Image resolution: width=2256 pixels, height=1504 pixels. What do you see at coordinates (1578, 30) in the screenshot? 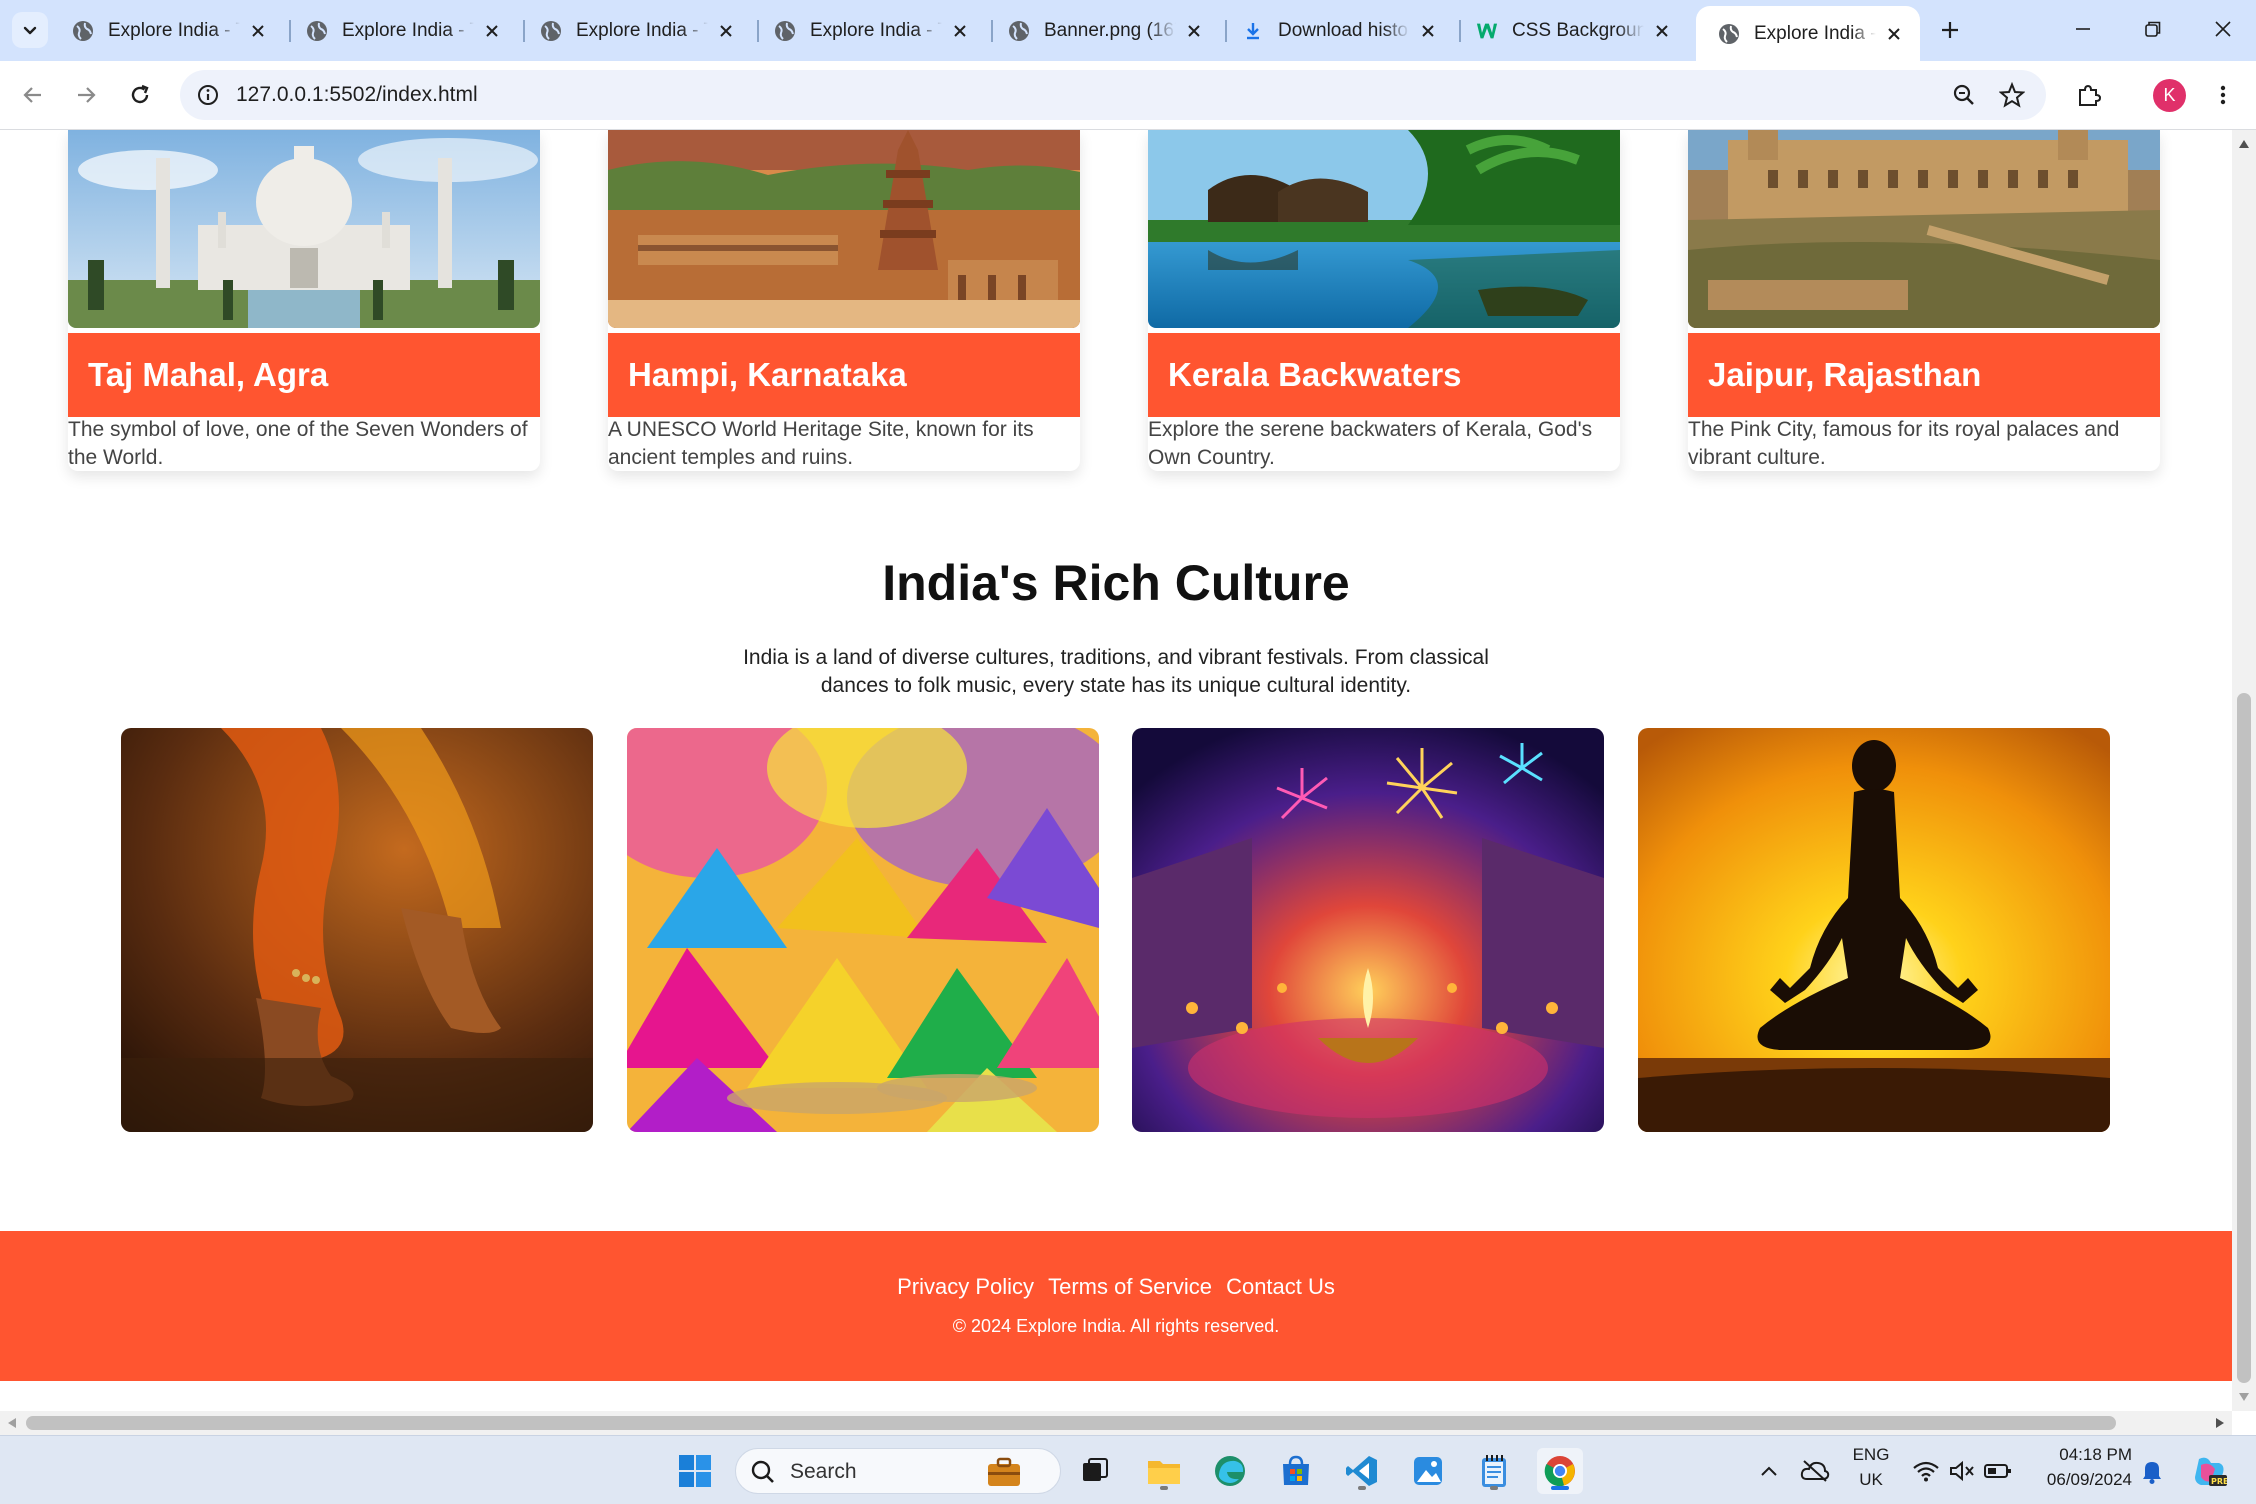
I see `tab-title: CSS Backgroun` at bounding box center [1578, 30].